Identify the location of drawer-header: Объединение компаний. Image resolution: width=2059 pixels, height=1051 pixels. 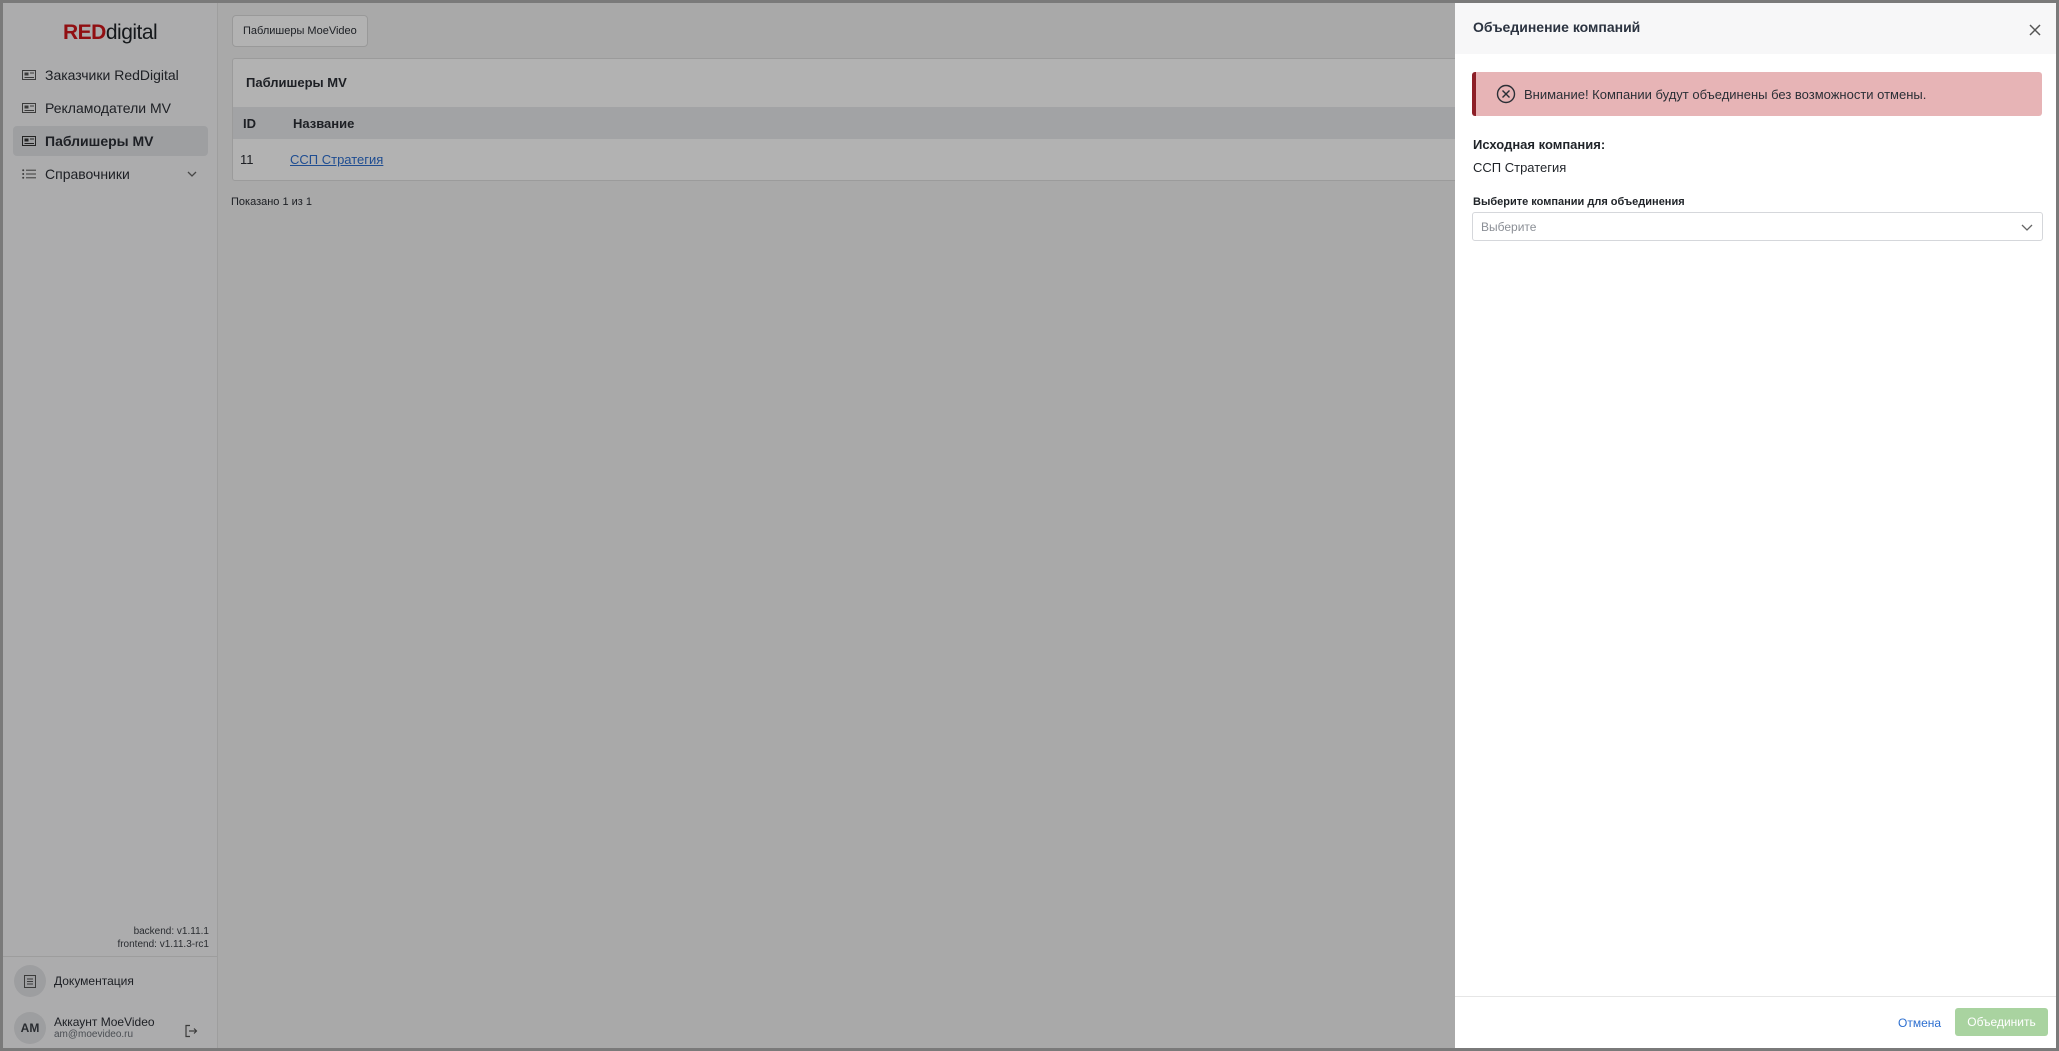
(1755, 28).